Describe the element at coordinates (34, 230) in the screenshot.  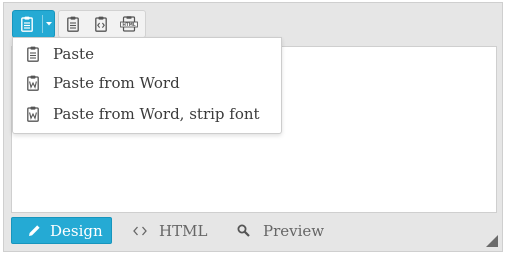
I see `pencil-icon` at that location.